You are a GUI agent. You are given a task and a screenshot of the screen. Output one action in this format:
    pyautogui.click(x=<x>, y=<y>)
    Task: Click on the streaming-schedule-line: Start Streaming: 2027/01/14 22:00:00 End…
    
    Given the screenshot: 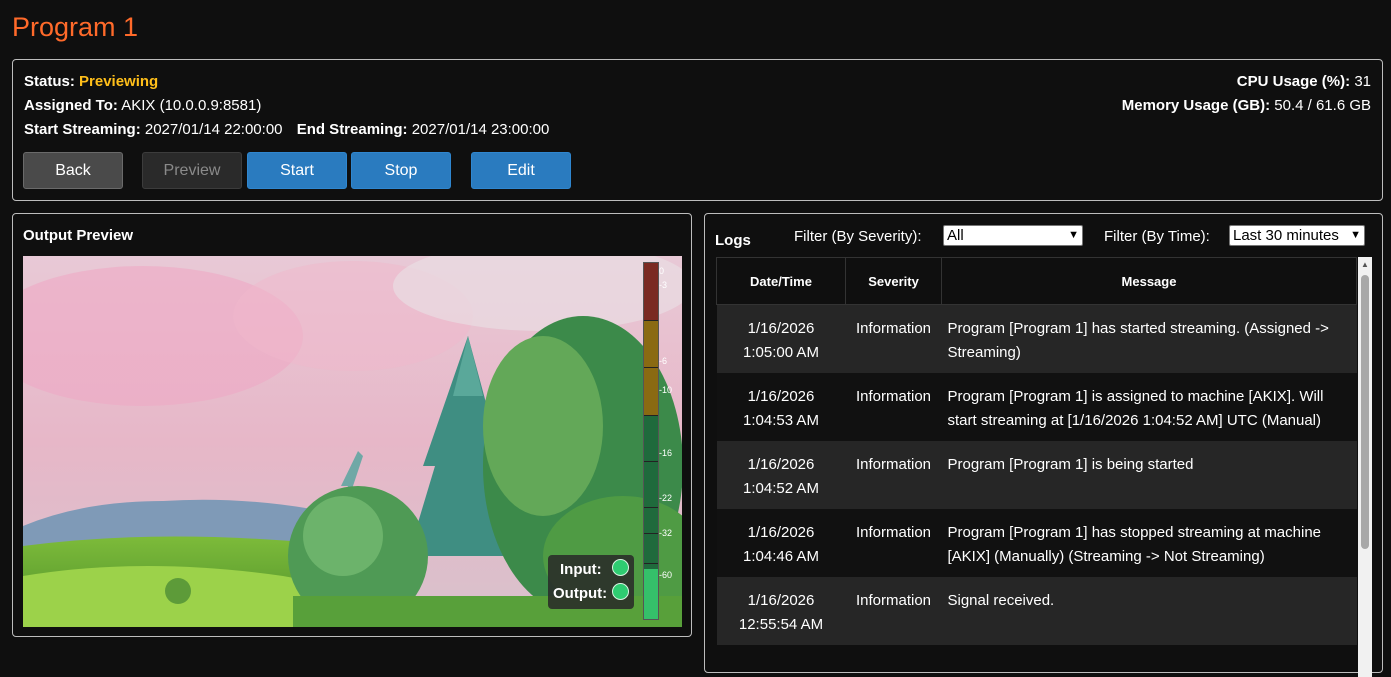 What is the action you would take?
    pyautogui.click(x=286, y=129)
    